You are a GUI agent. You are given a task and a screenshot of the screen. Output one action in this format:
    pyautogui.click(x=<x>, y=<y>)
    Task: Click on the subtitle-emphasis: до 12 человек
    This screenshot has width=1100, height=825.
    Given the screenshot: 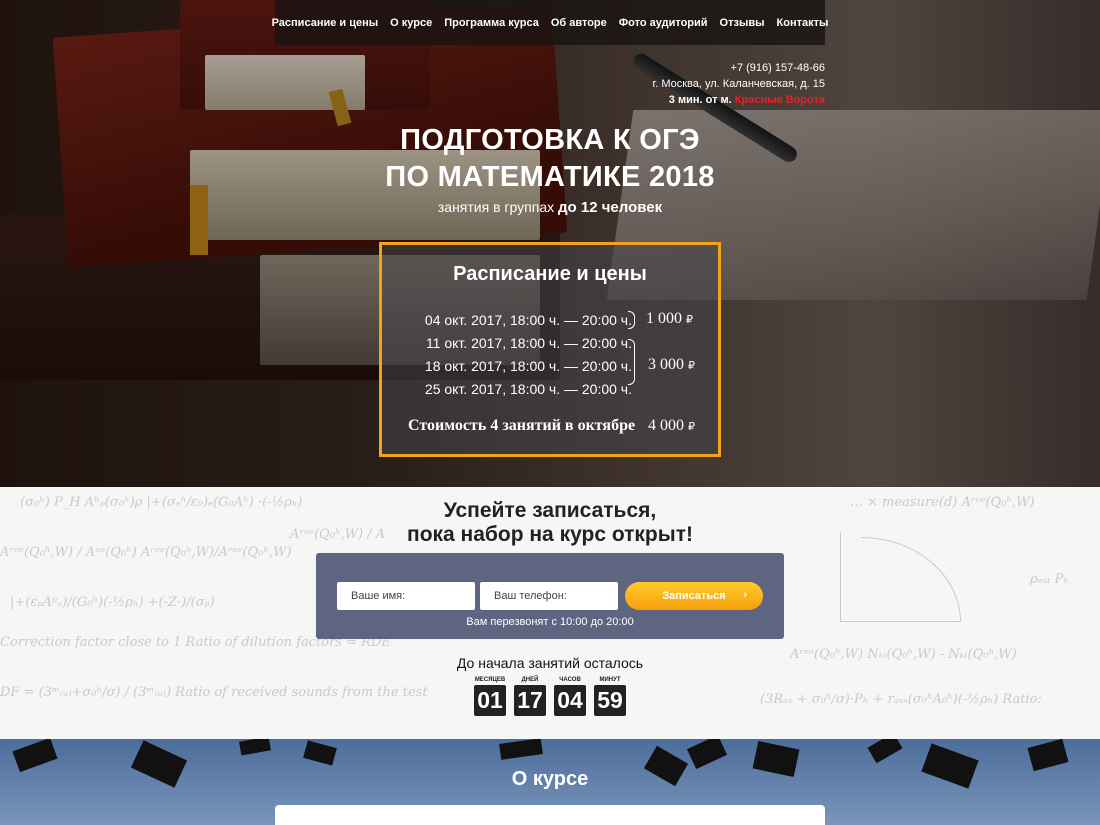 What is the action you would take?
    pyautogui.click(x=610, y=207)
    